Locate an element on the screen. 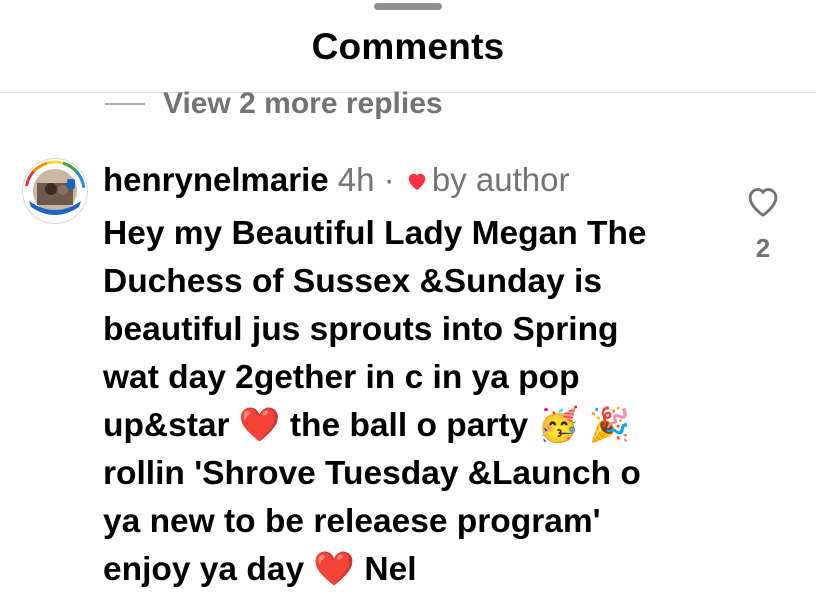 The height and width of the screenshot is (600, 816). heart-icon is located at coordinates (417, 180).